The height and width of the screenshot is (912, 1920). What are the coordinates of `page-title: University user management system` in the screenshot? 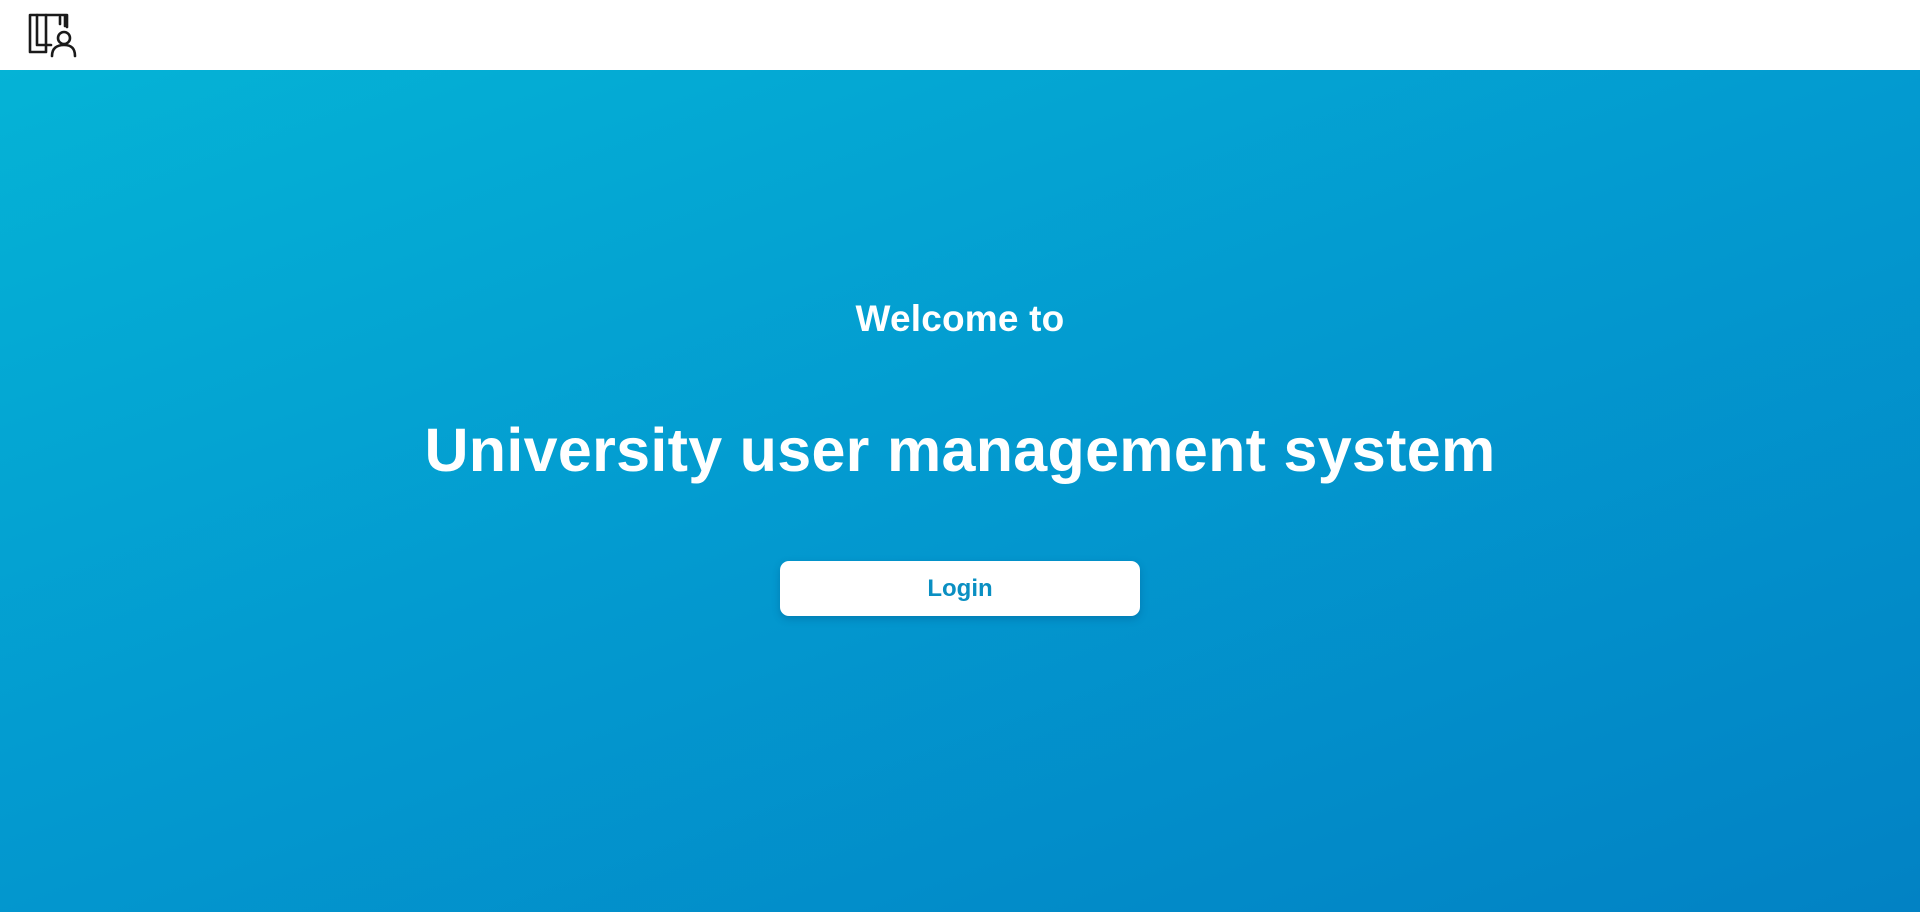 It's located at (960, 450).